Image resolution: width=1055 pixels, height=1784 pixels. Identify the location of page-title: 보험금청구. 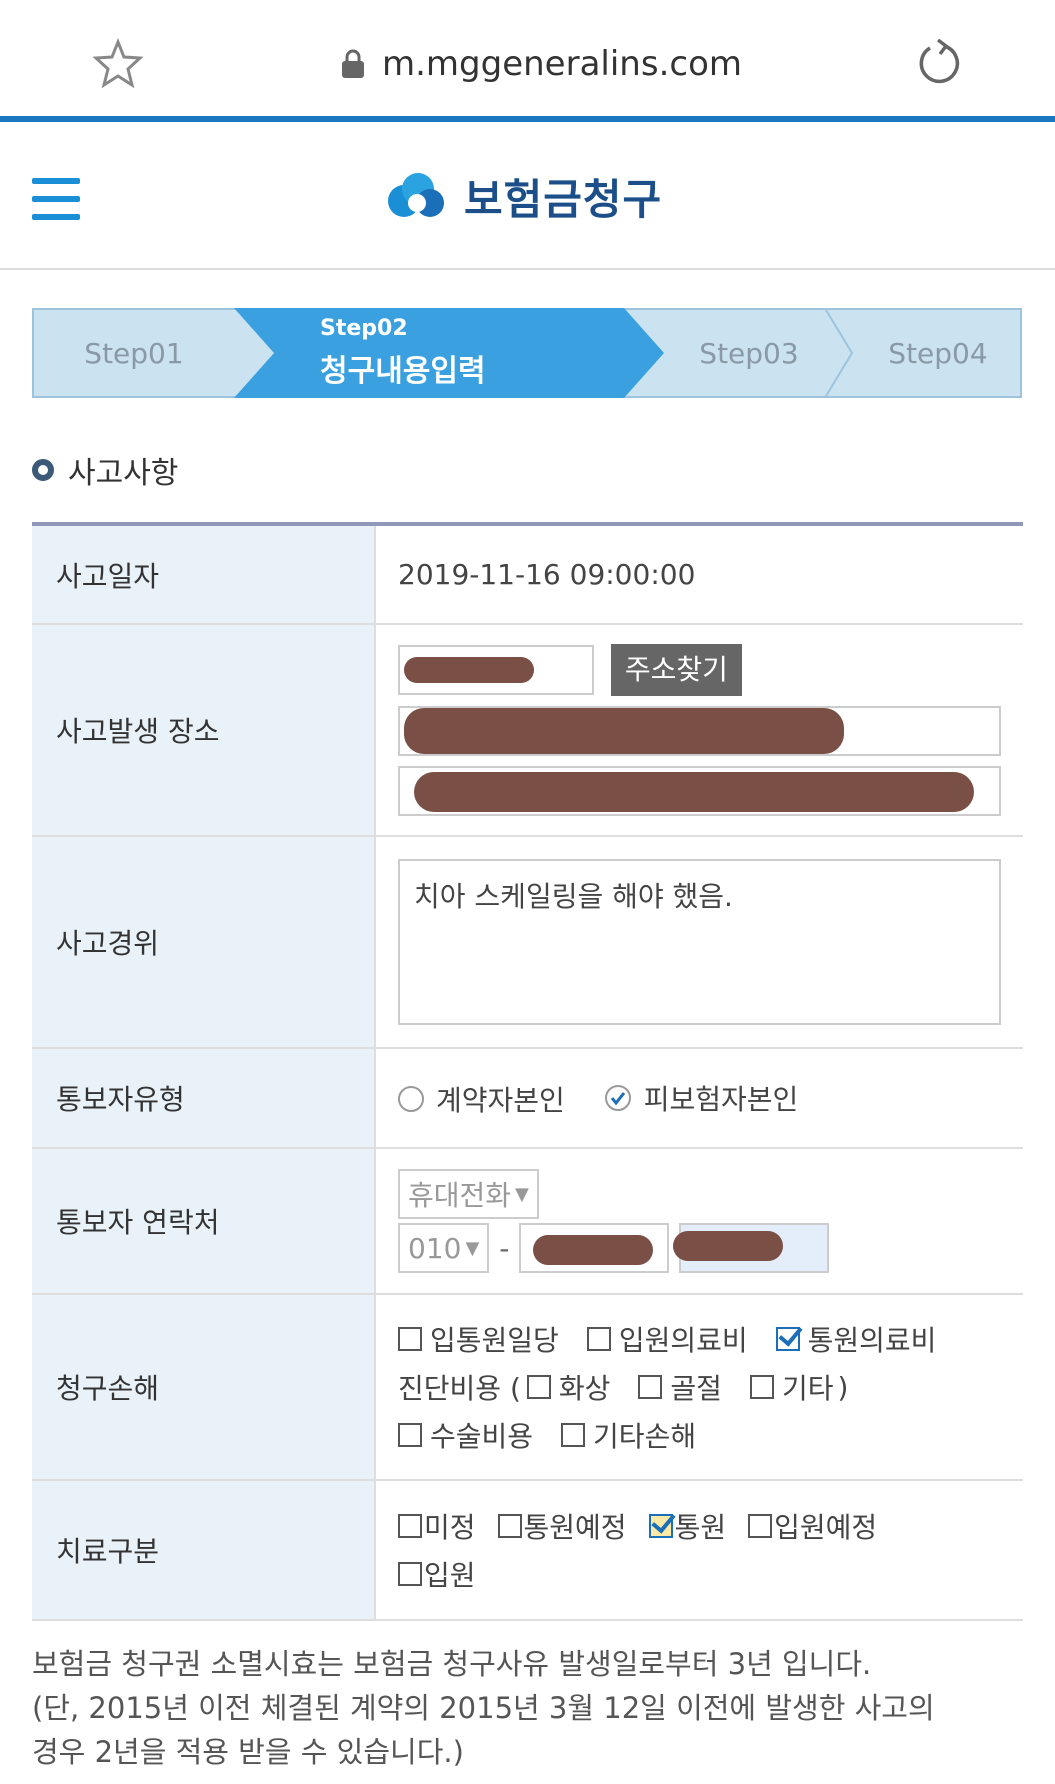
(563, 199).